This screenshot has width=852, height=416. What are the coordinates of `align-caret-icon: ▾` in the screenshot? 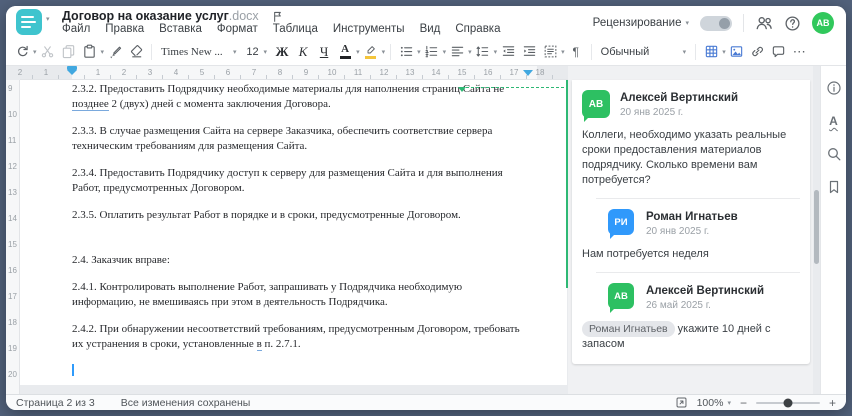 It's located at (470, 52).